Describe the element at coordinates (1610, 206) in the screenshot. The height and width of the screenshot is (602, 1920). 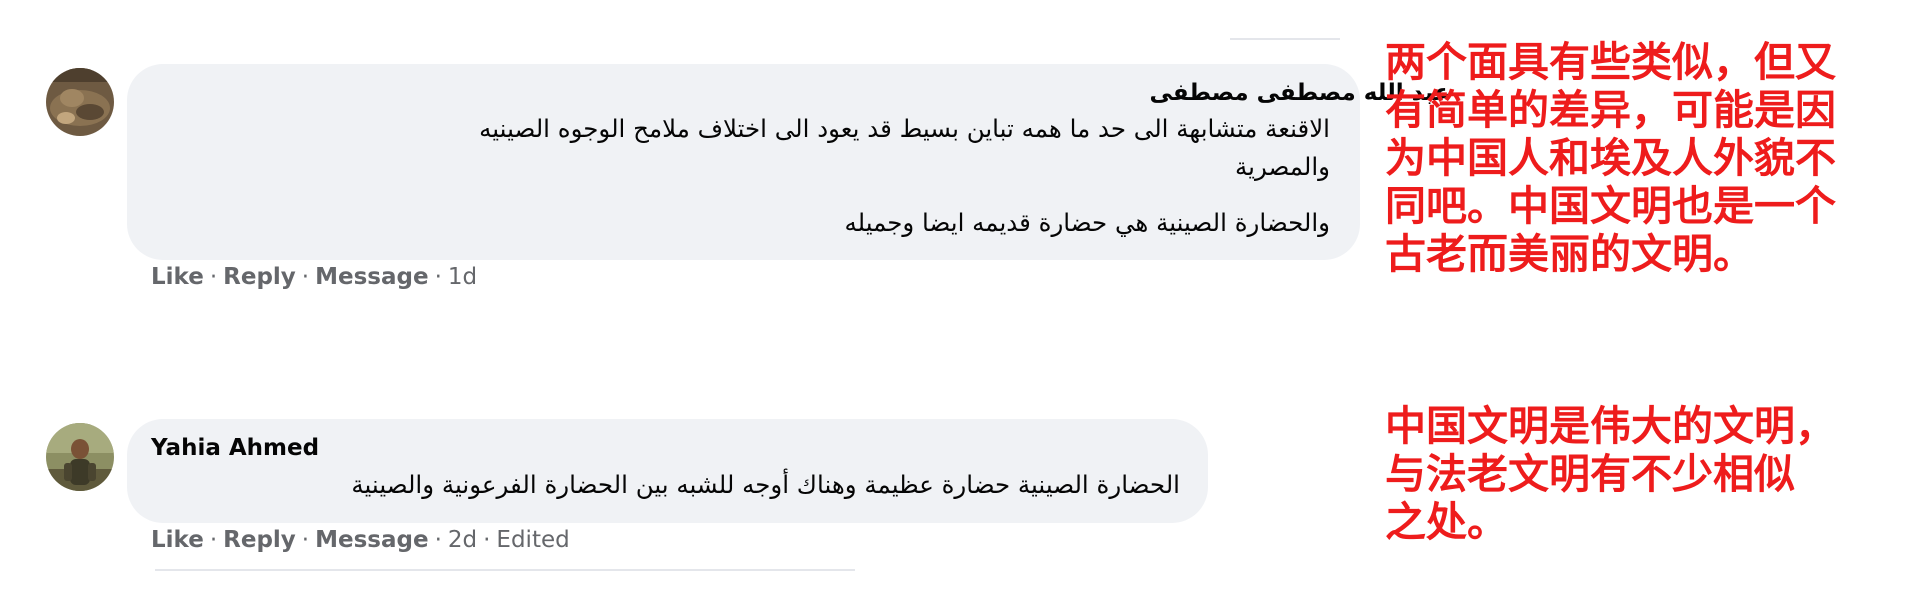
I see `annotation-line: 同吧。中国文明也是一个` at that location.